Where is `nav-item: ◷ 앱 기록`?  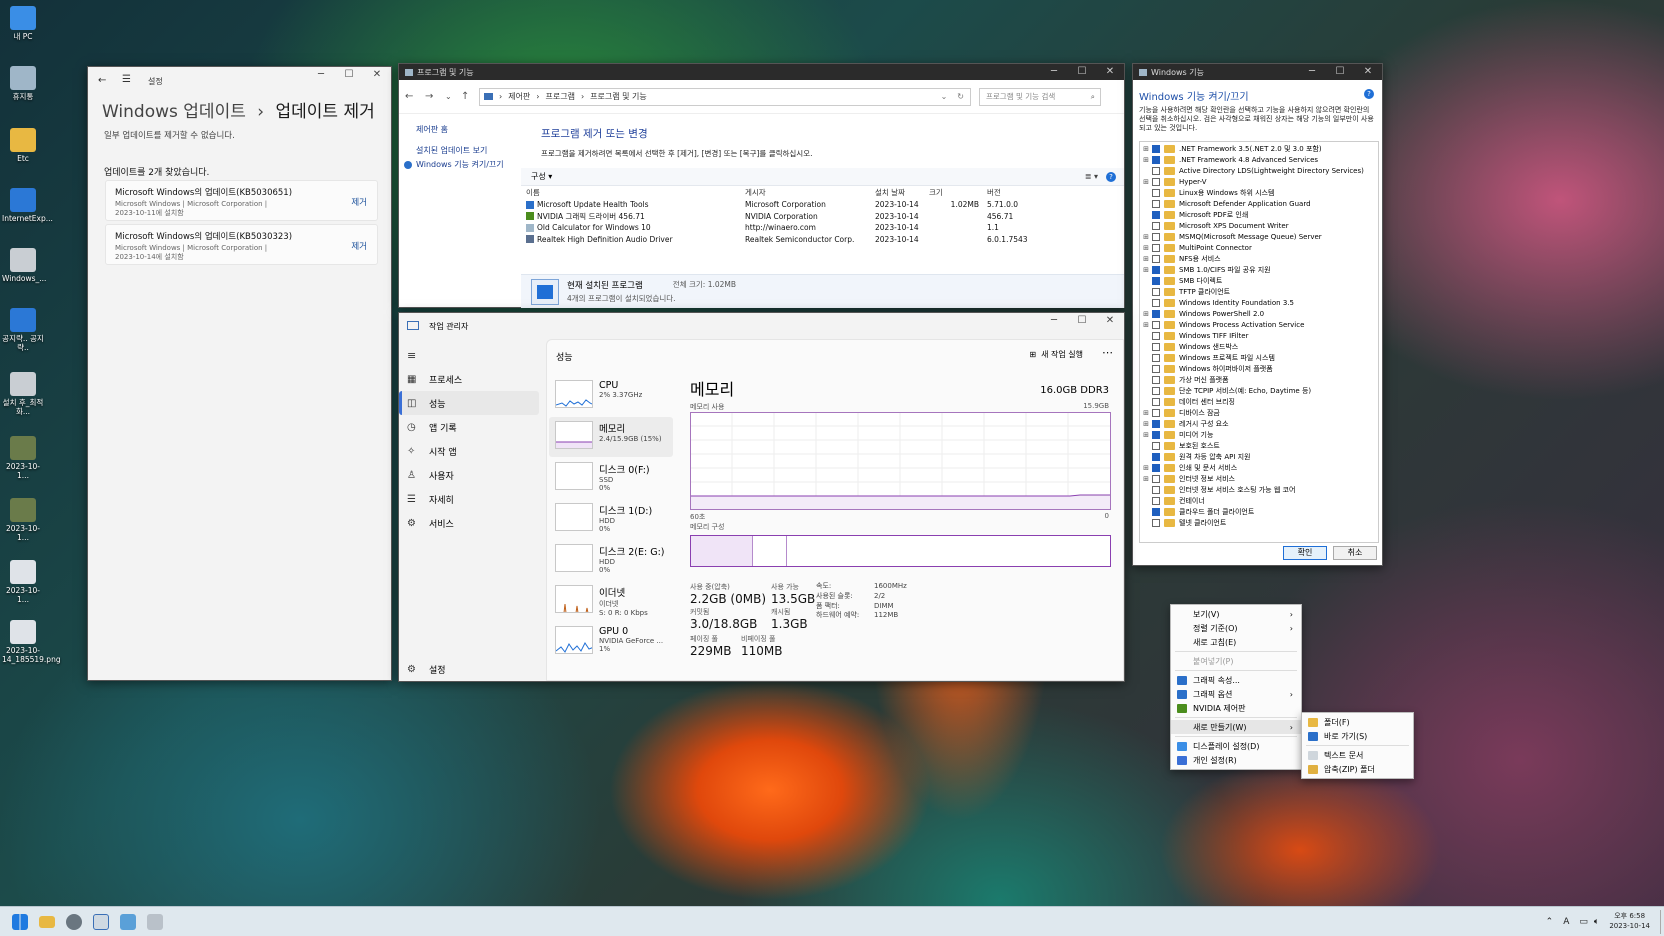
nav-item: ◷ 앱 기록 is located at coordinates (471, 427).